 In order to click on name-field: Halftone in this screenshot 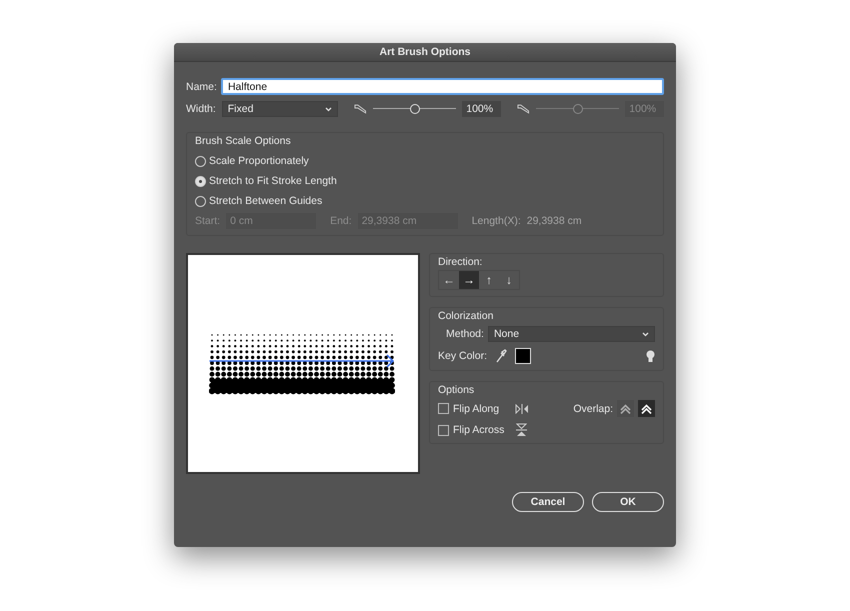, I will do `click(442, 86)`.